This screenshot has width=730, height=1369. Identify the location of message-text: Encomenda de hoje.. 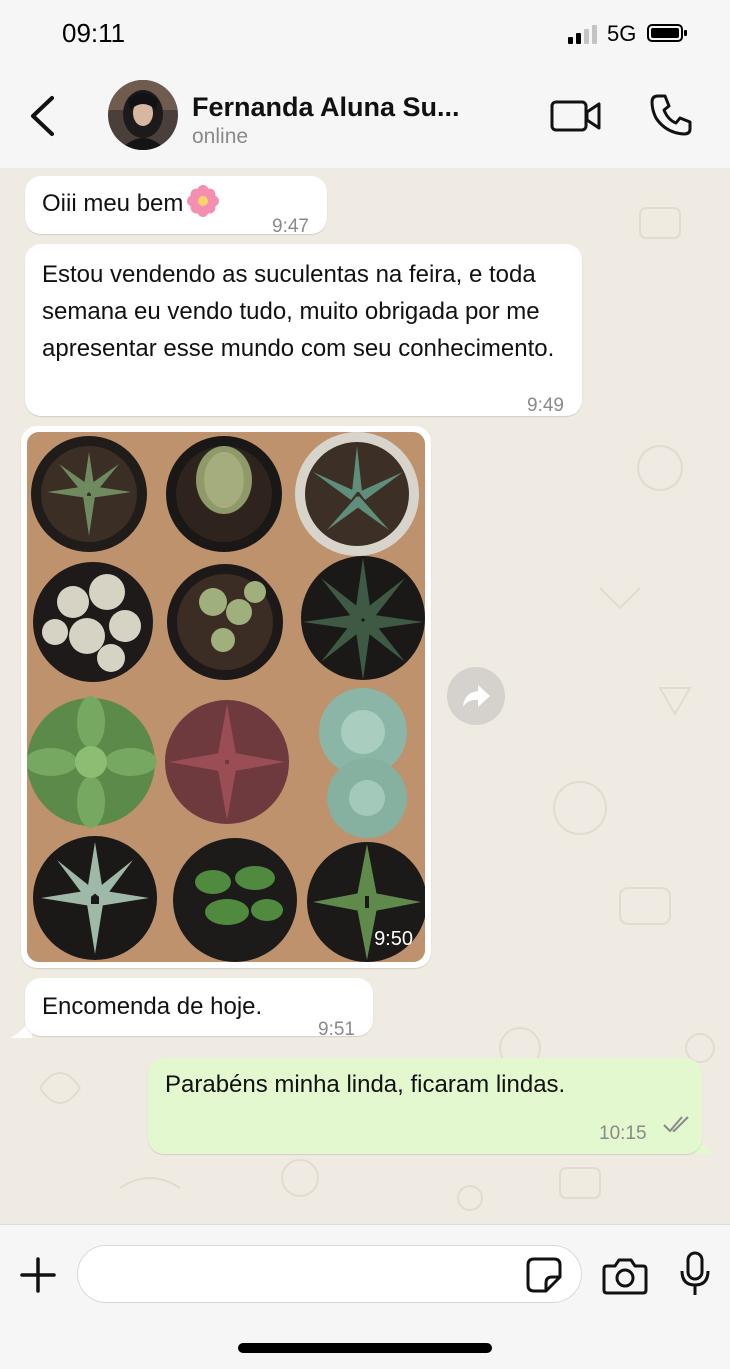
(152, 1006).